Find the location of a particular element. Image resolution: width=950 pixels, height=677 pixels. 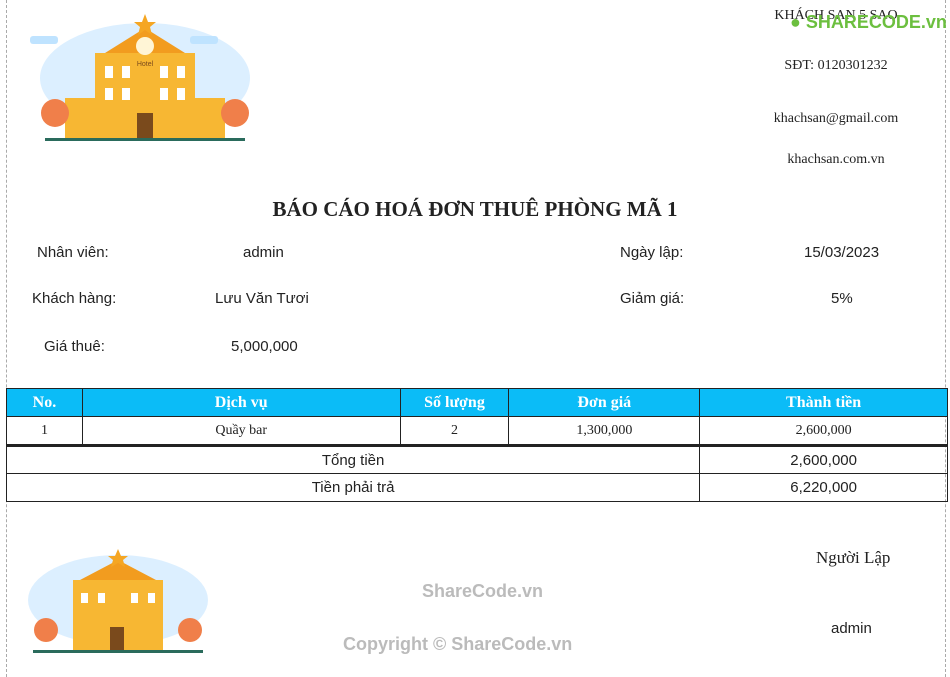

discount-value: 5% is located at coordinates (842, 298).